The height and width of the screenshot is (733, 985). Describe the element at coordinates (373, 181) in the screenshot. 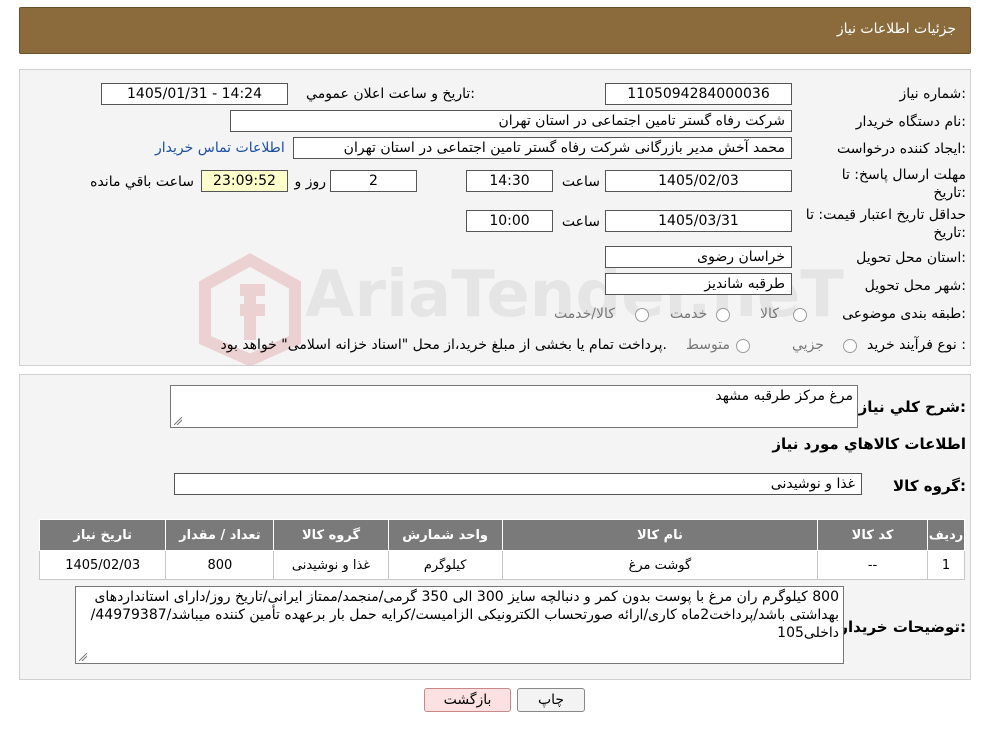

I see `reply-days-field: 2` at that location.